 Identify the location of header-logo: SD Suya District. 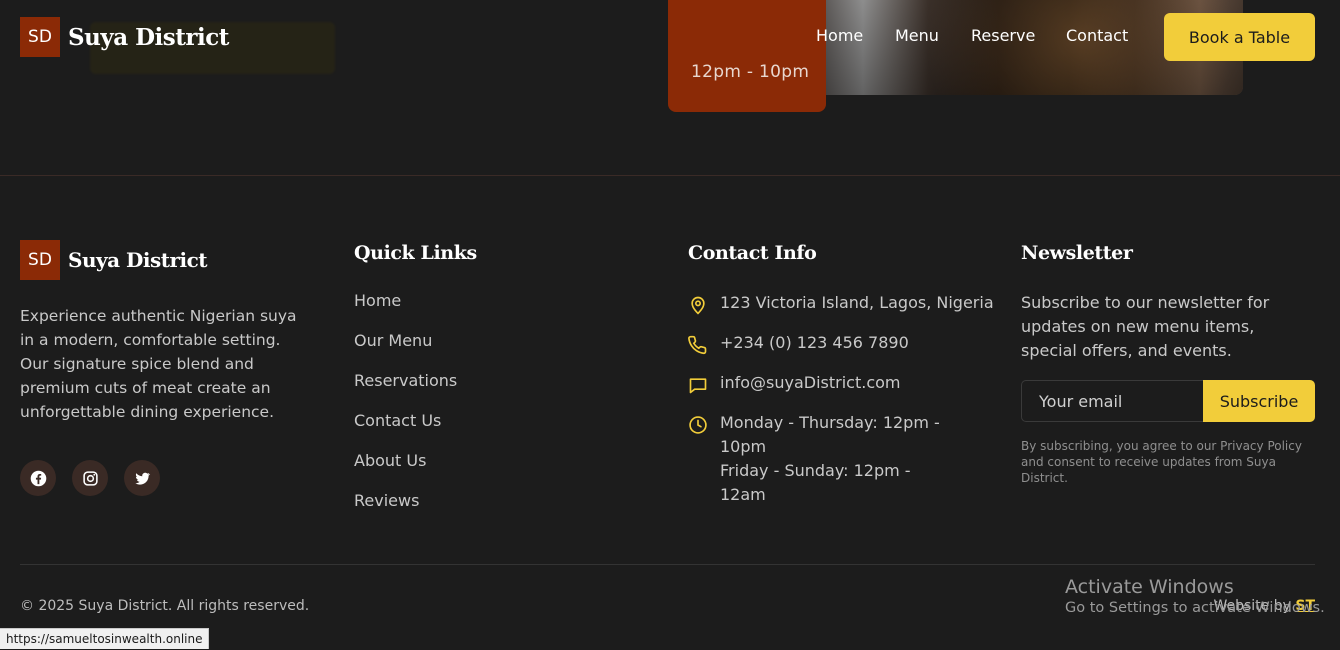
(124, 37).